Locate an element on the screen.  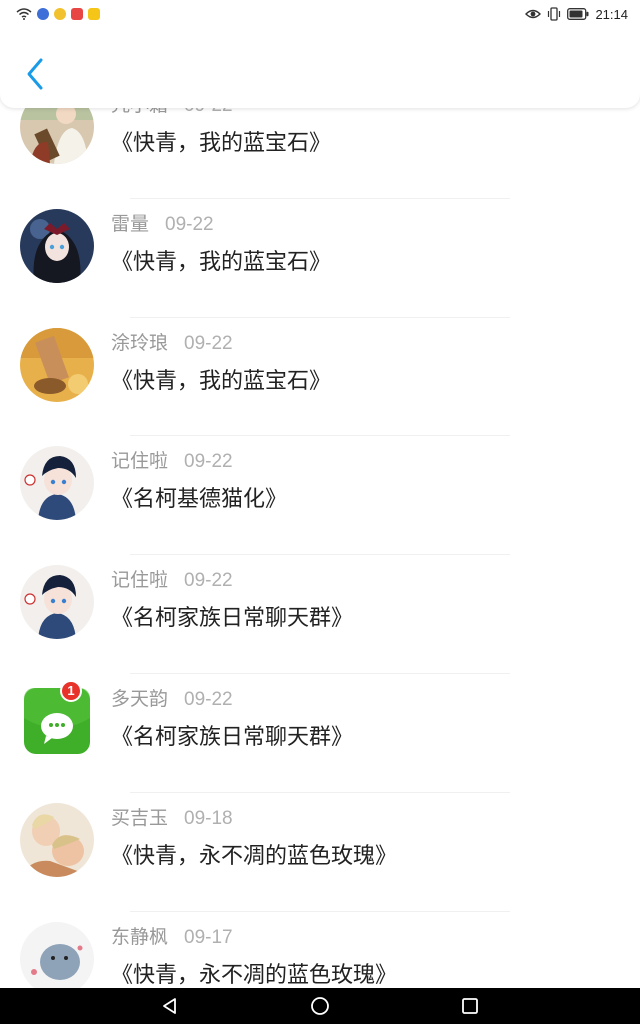
eye-icon is located at coordinates (533, 14).